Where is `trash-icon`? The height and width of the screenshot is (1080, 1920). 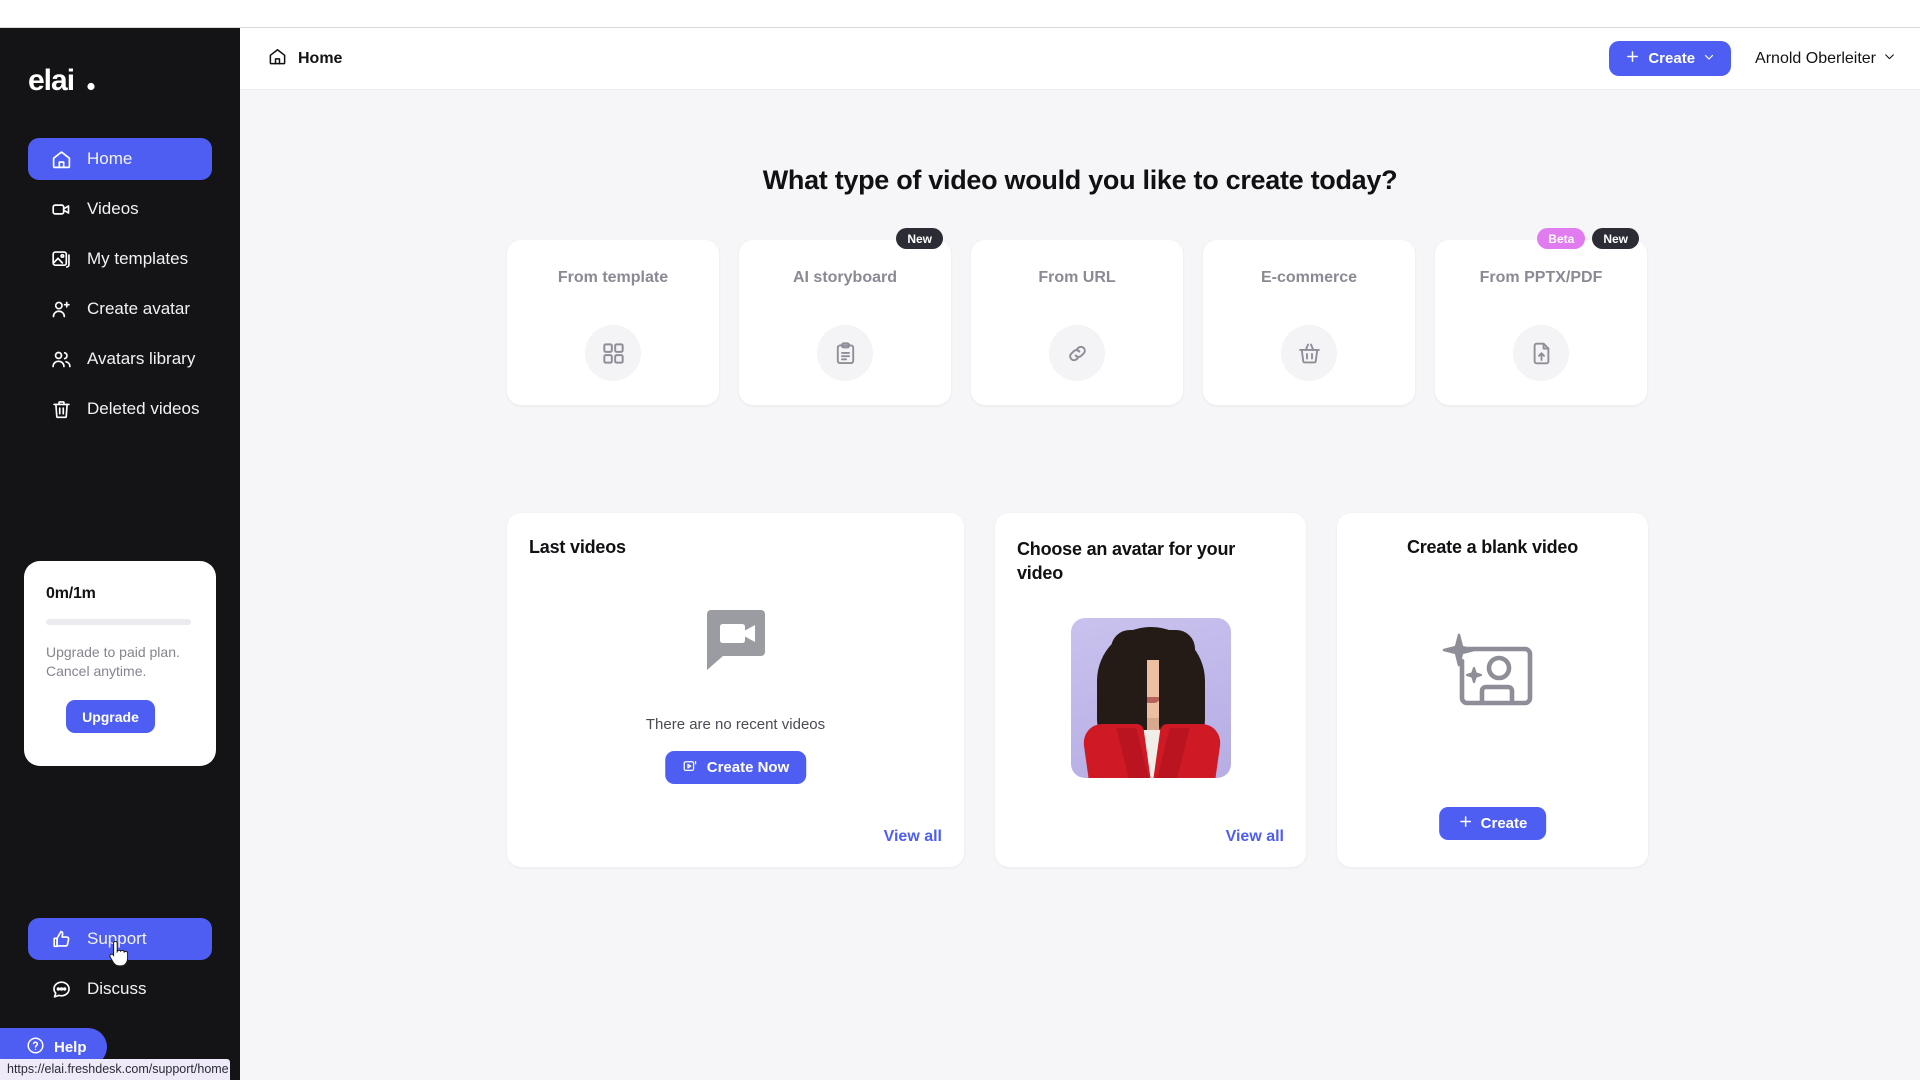
trash-icon is located at coordinates (61, 409).